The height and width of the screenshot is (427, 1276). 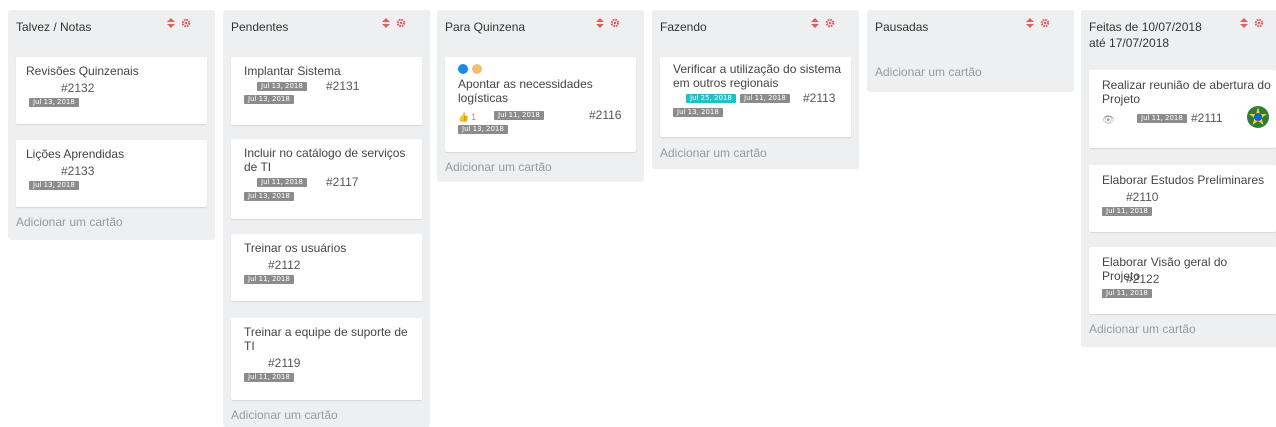 I want to click on card-id: #2133, so click(x=78, y=171).